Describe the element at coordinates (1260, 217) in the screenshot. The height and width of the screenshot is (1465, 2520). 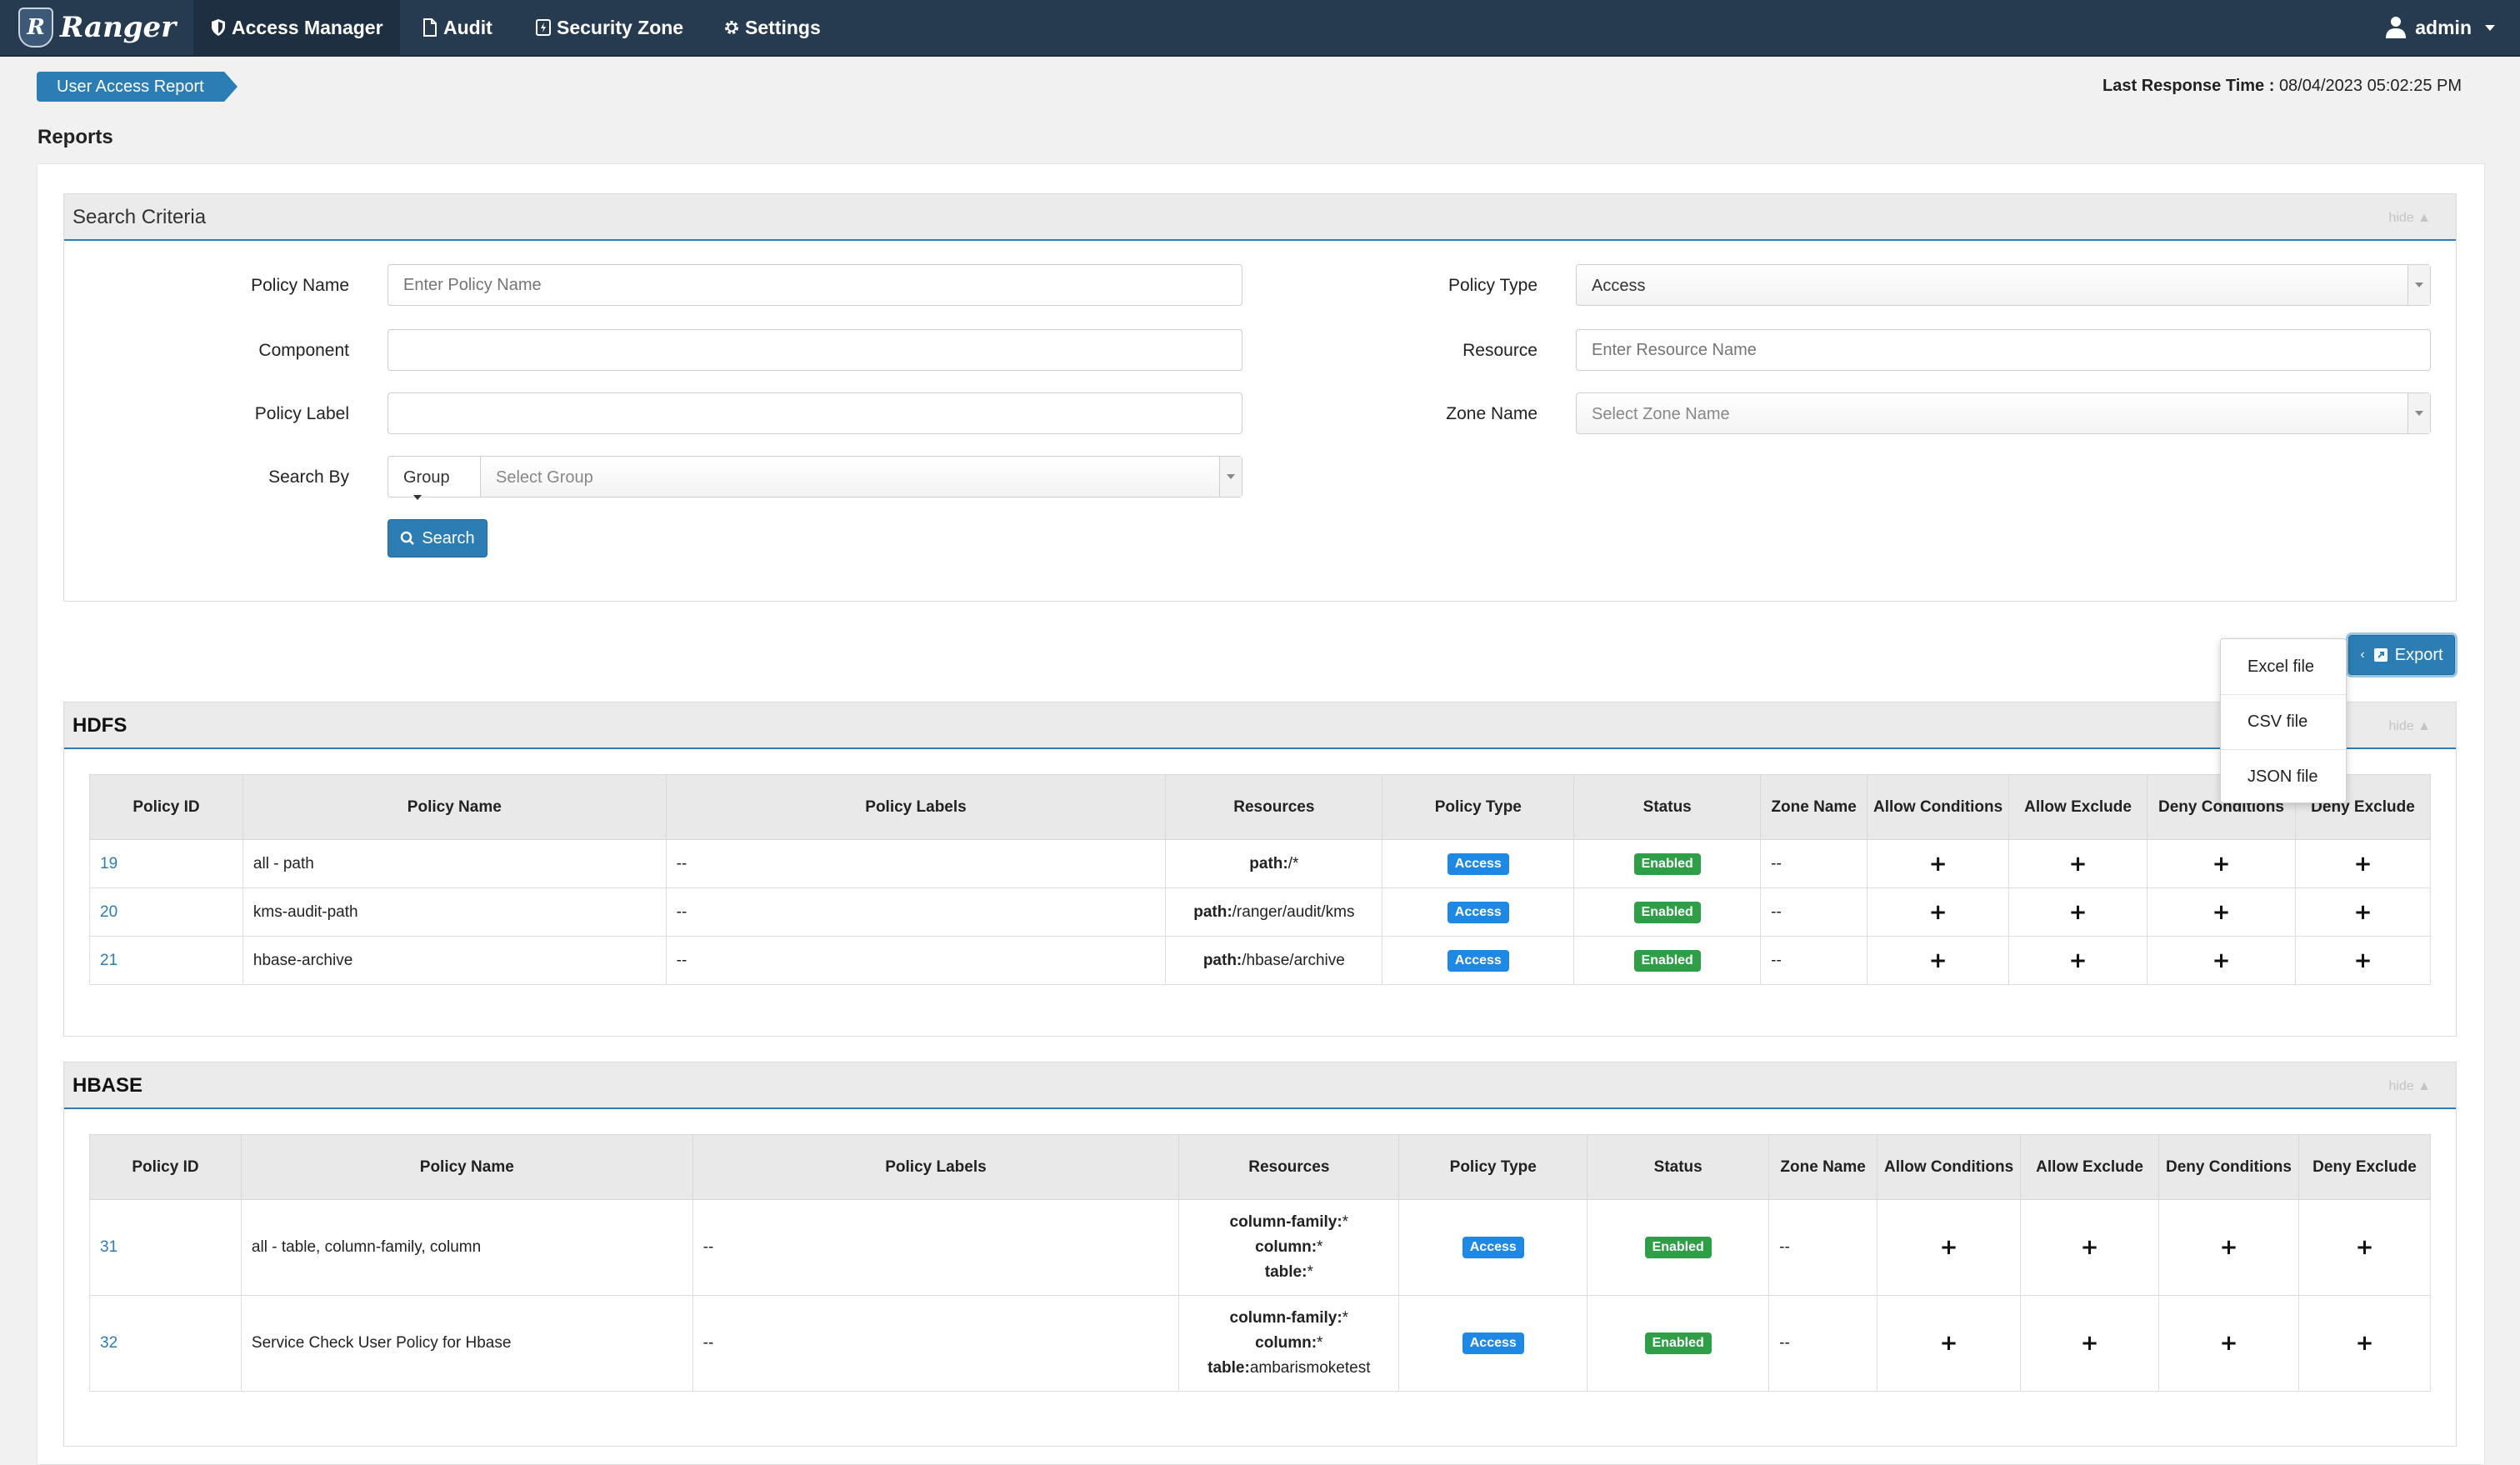
I see `search-criteria-header: Search Criteria hide ▲` at that location.